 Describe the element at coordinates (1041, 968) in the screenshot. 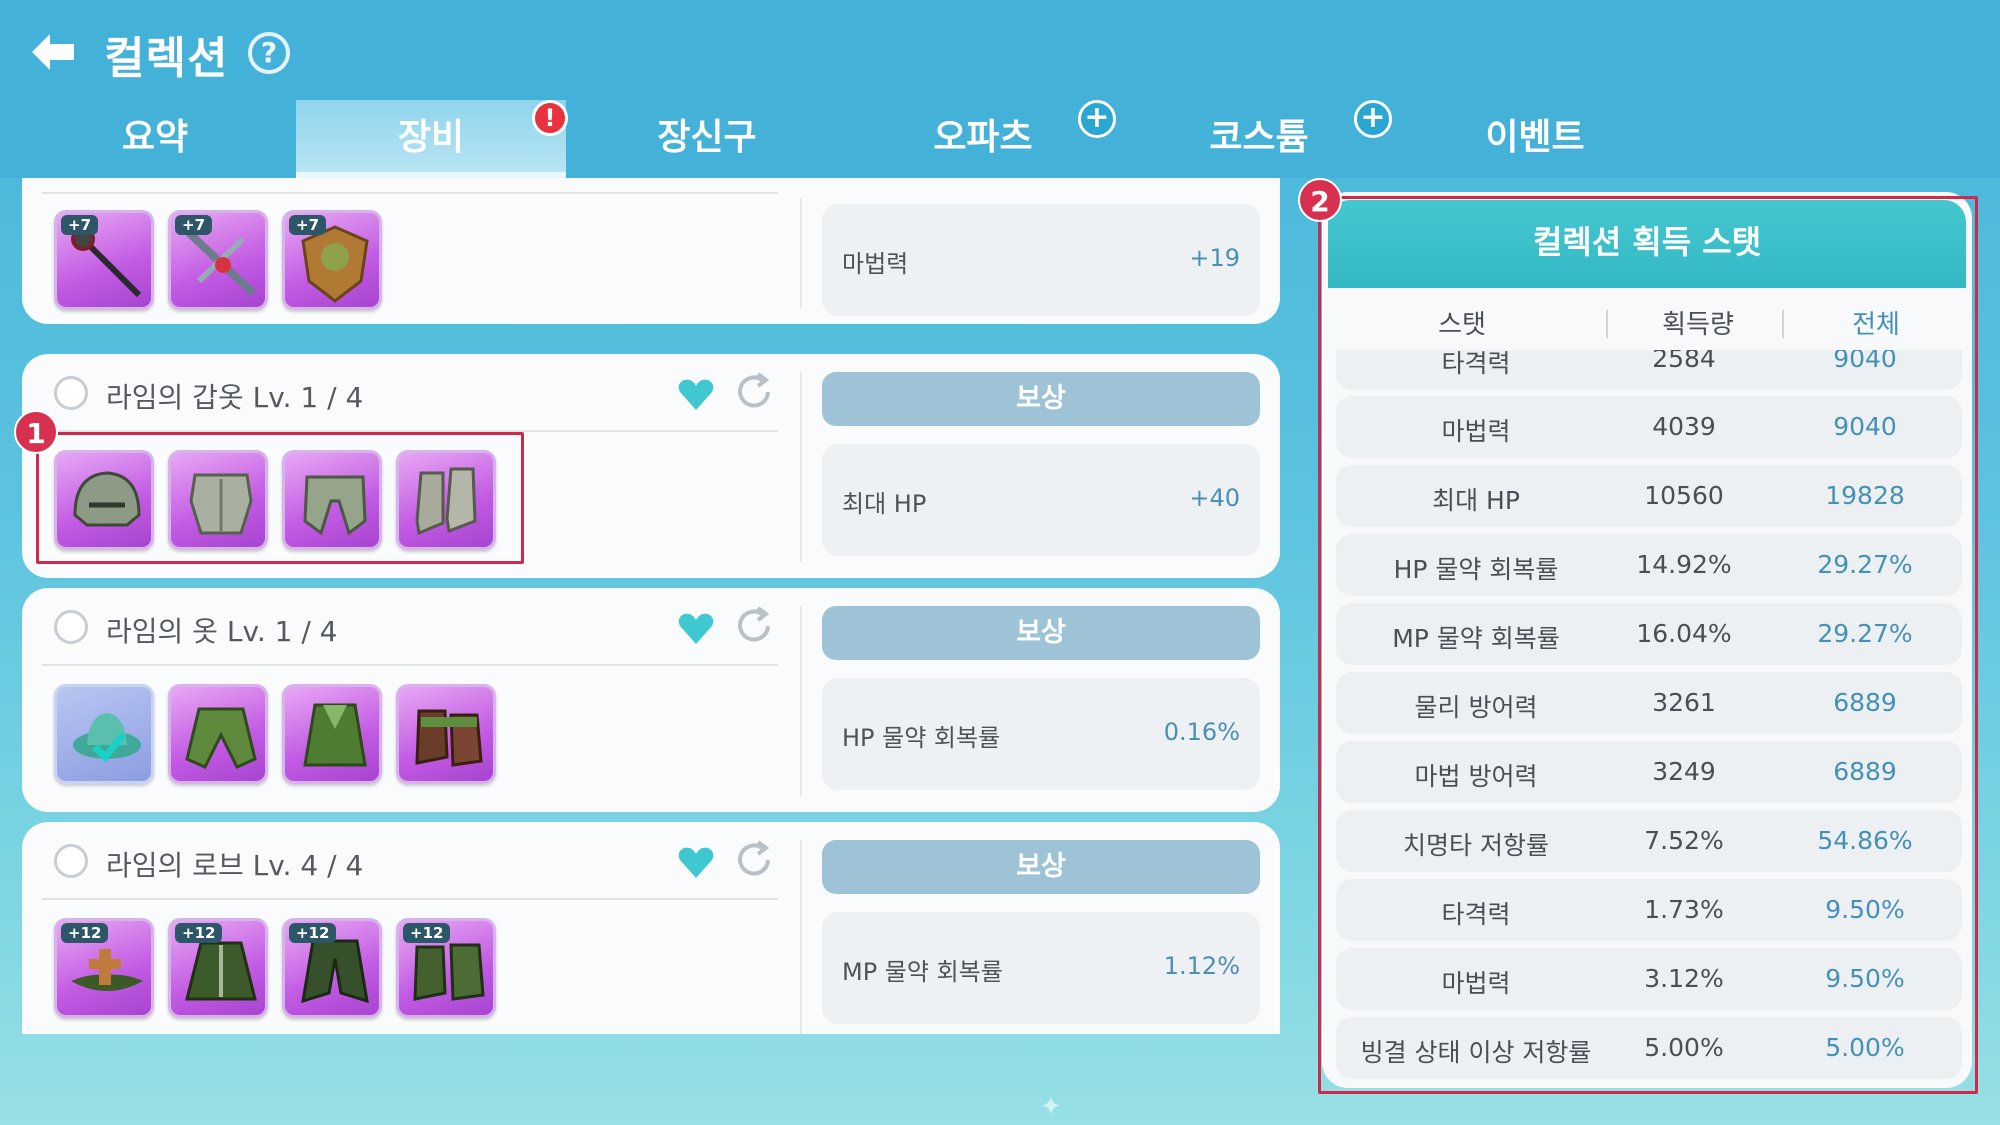

I see `reward-stat-box: MP 물약 회복률 1.12%` at that location.